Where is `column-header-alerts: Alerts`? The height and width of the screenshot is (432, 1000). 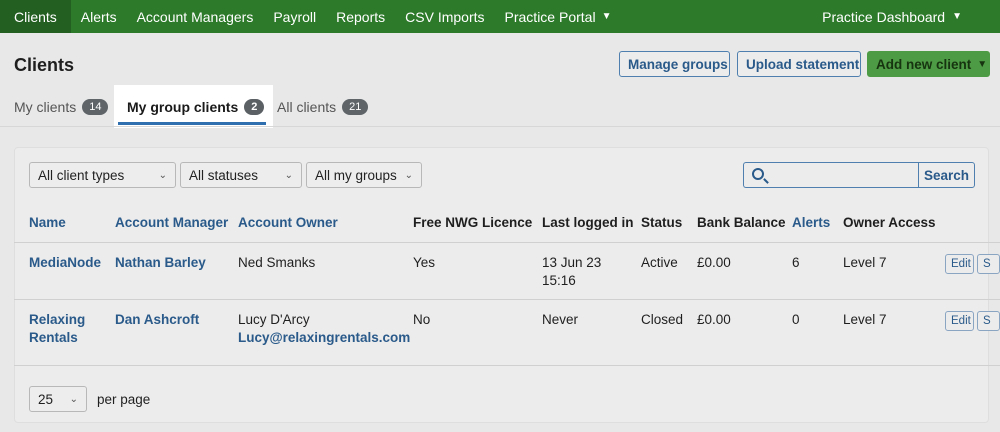
column-header-alerts: Alerts is located at coordinates (811, 222).